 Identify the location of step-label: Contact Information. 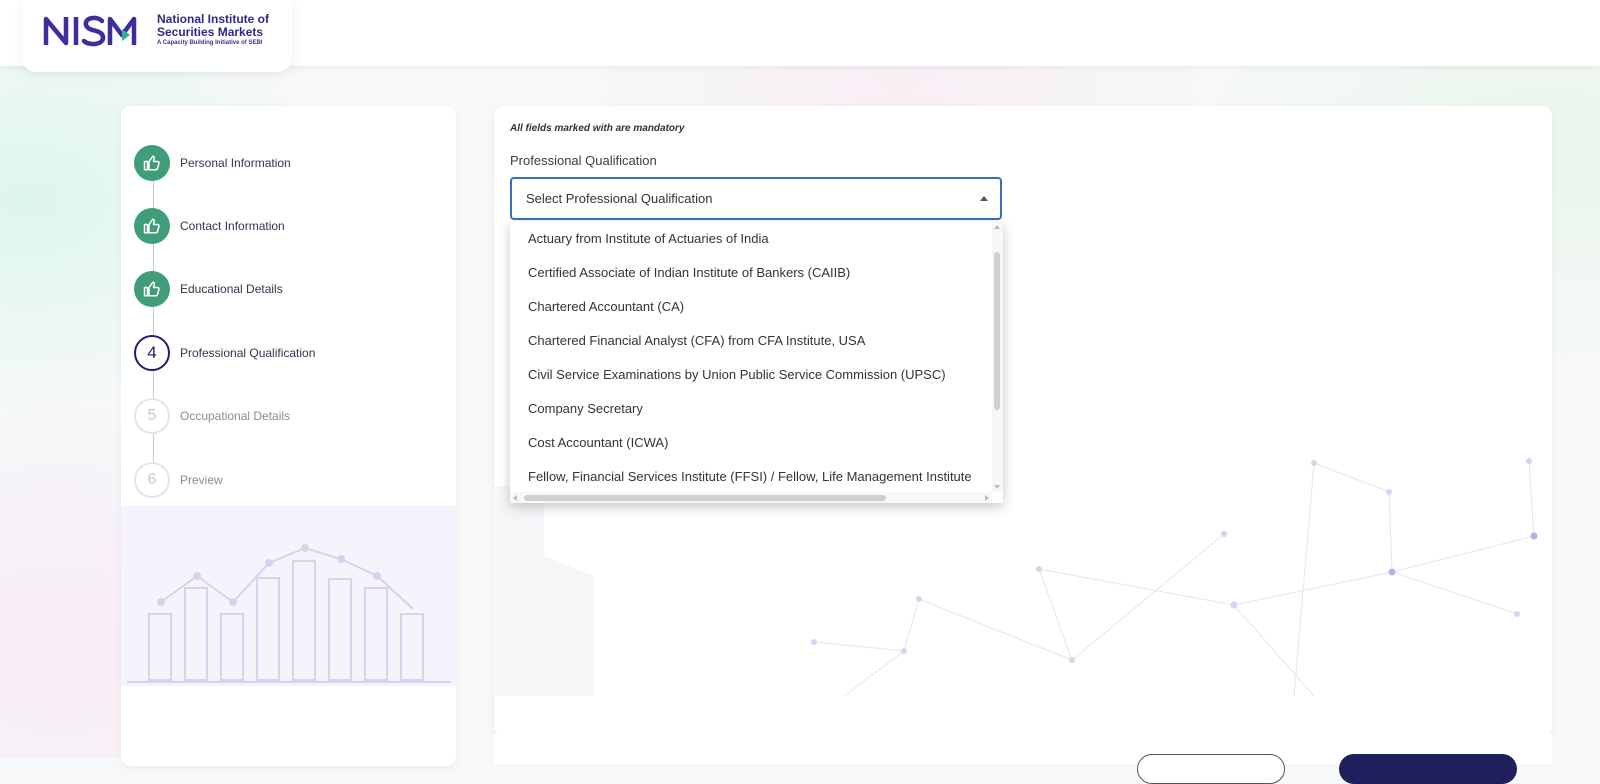
(232, 226).